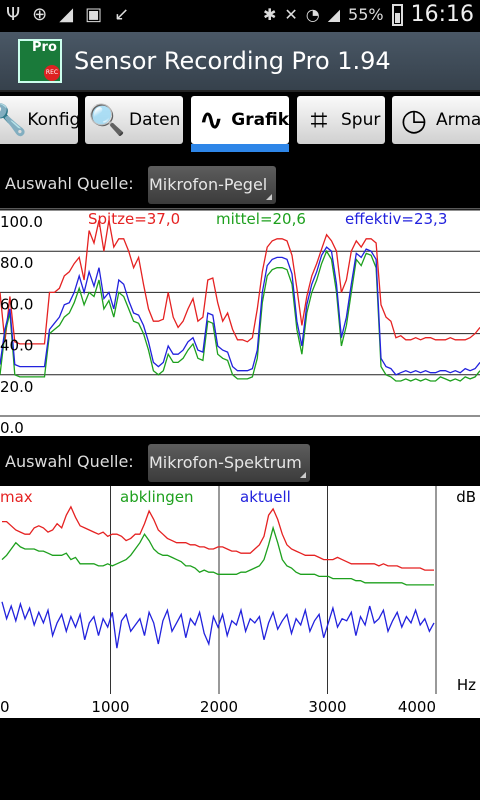  Describe the element at coordinates (14, 120) in the screenshot. I see `wrench-icon: 🔧` at that location.